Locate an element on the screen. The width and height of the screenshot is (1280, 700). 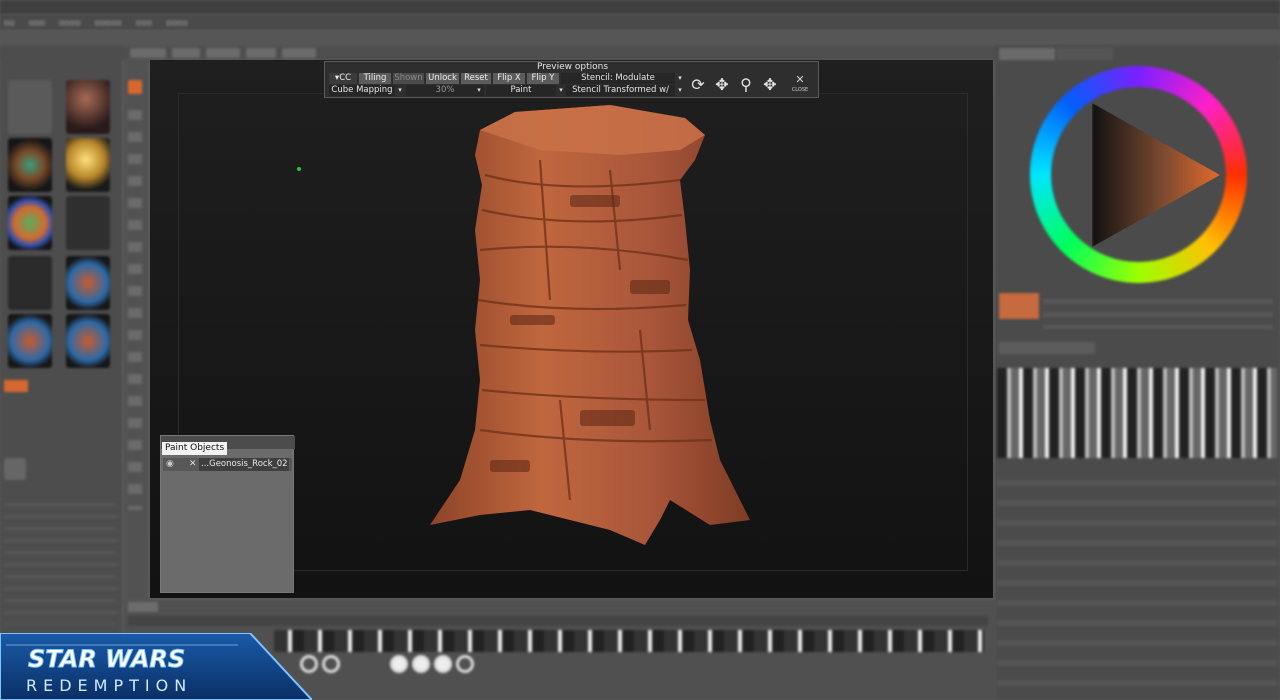
logo-line1: STAR WARS is located at coordinates (106, 659).